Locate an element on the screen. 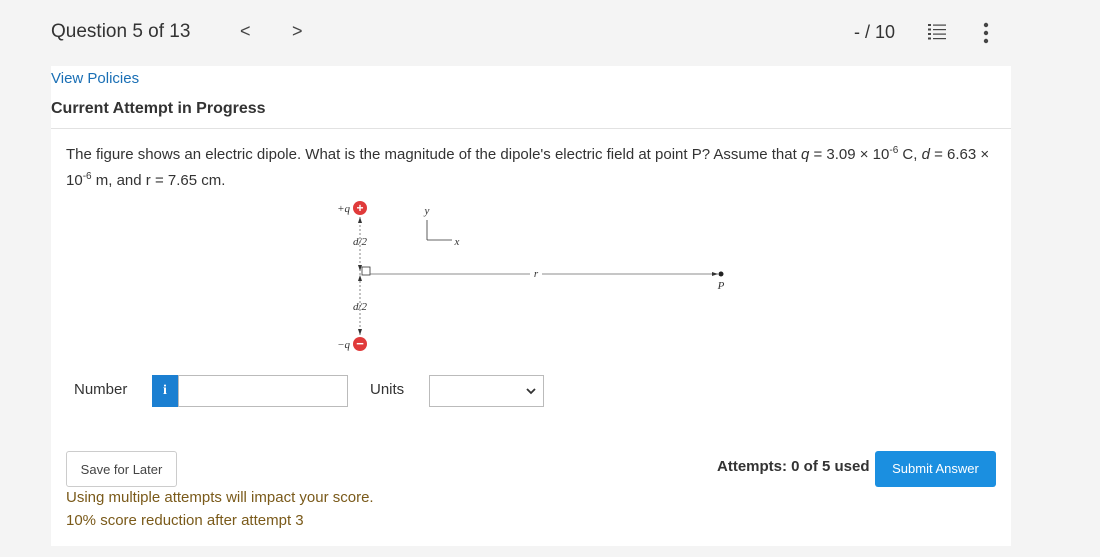 The height and width of the screenshot is (557, 1100). submit-answer-button: Submit Answer is located at coordinates (935, 469).